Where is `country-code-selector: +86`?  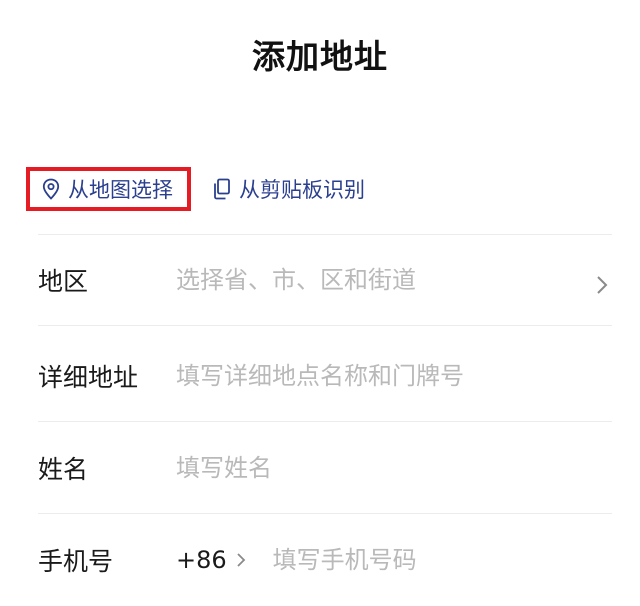
country-code-selector: +86 is located at coordinates (211, 560).